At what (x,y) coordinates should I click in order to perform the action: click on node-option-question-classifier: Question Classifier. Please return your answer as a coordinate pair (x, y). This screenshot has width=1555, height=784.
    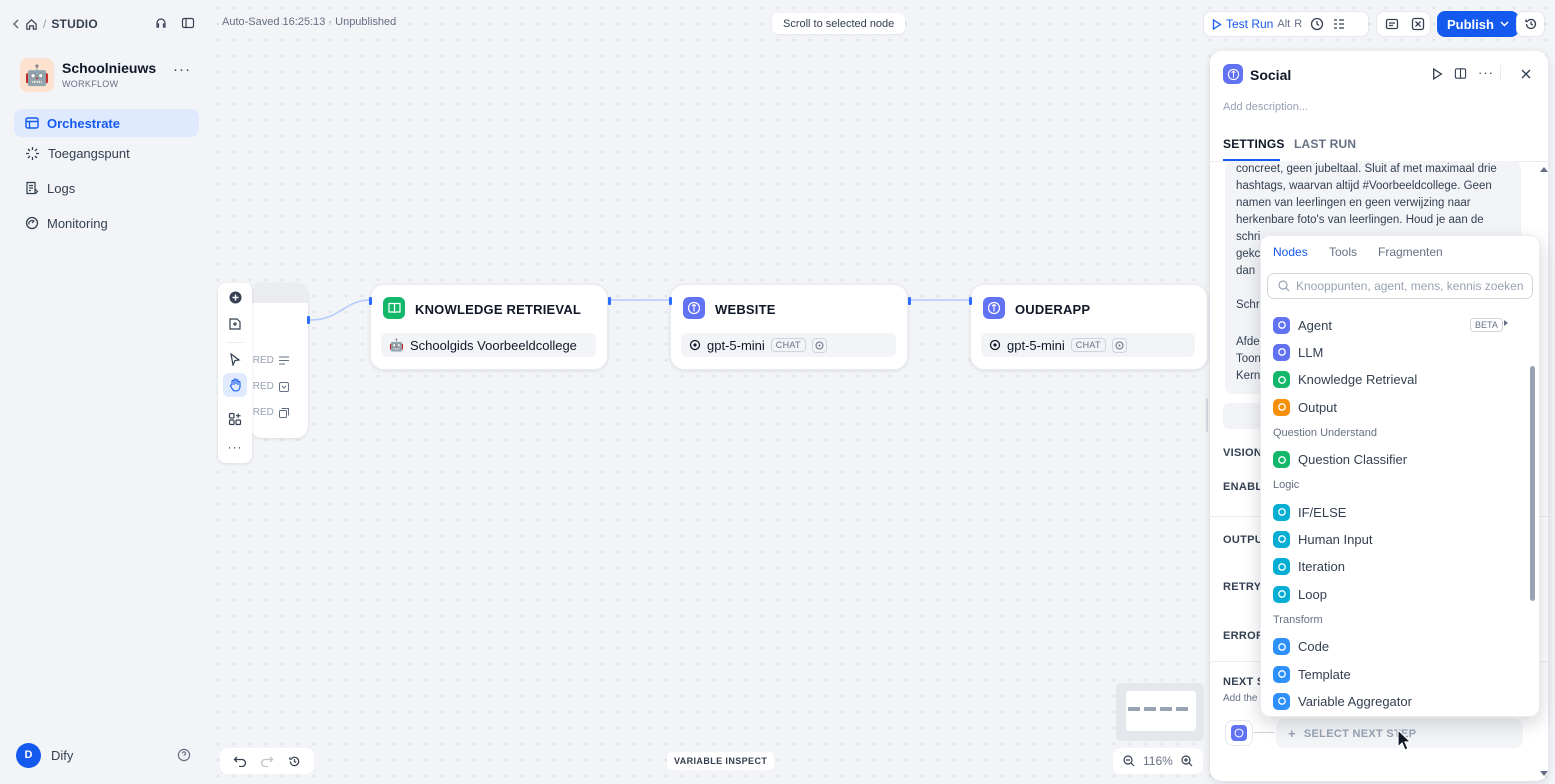
    Looking at the image, I should click on (1340, 460).